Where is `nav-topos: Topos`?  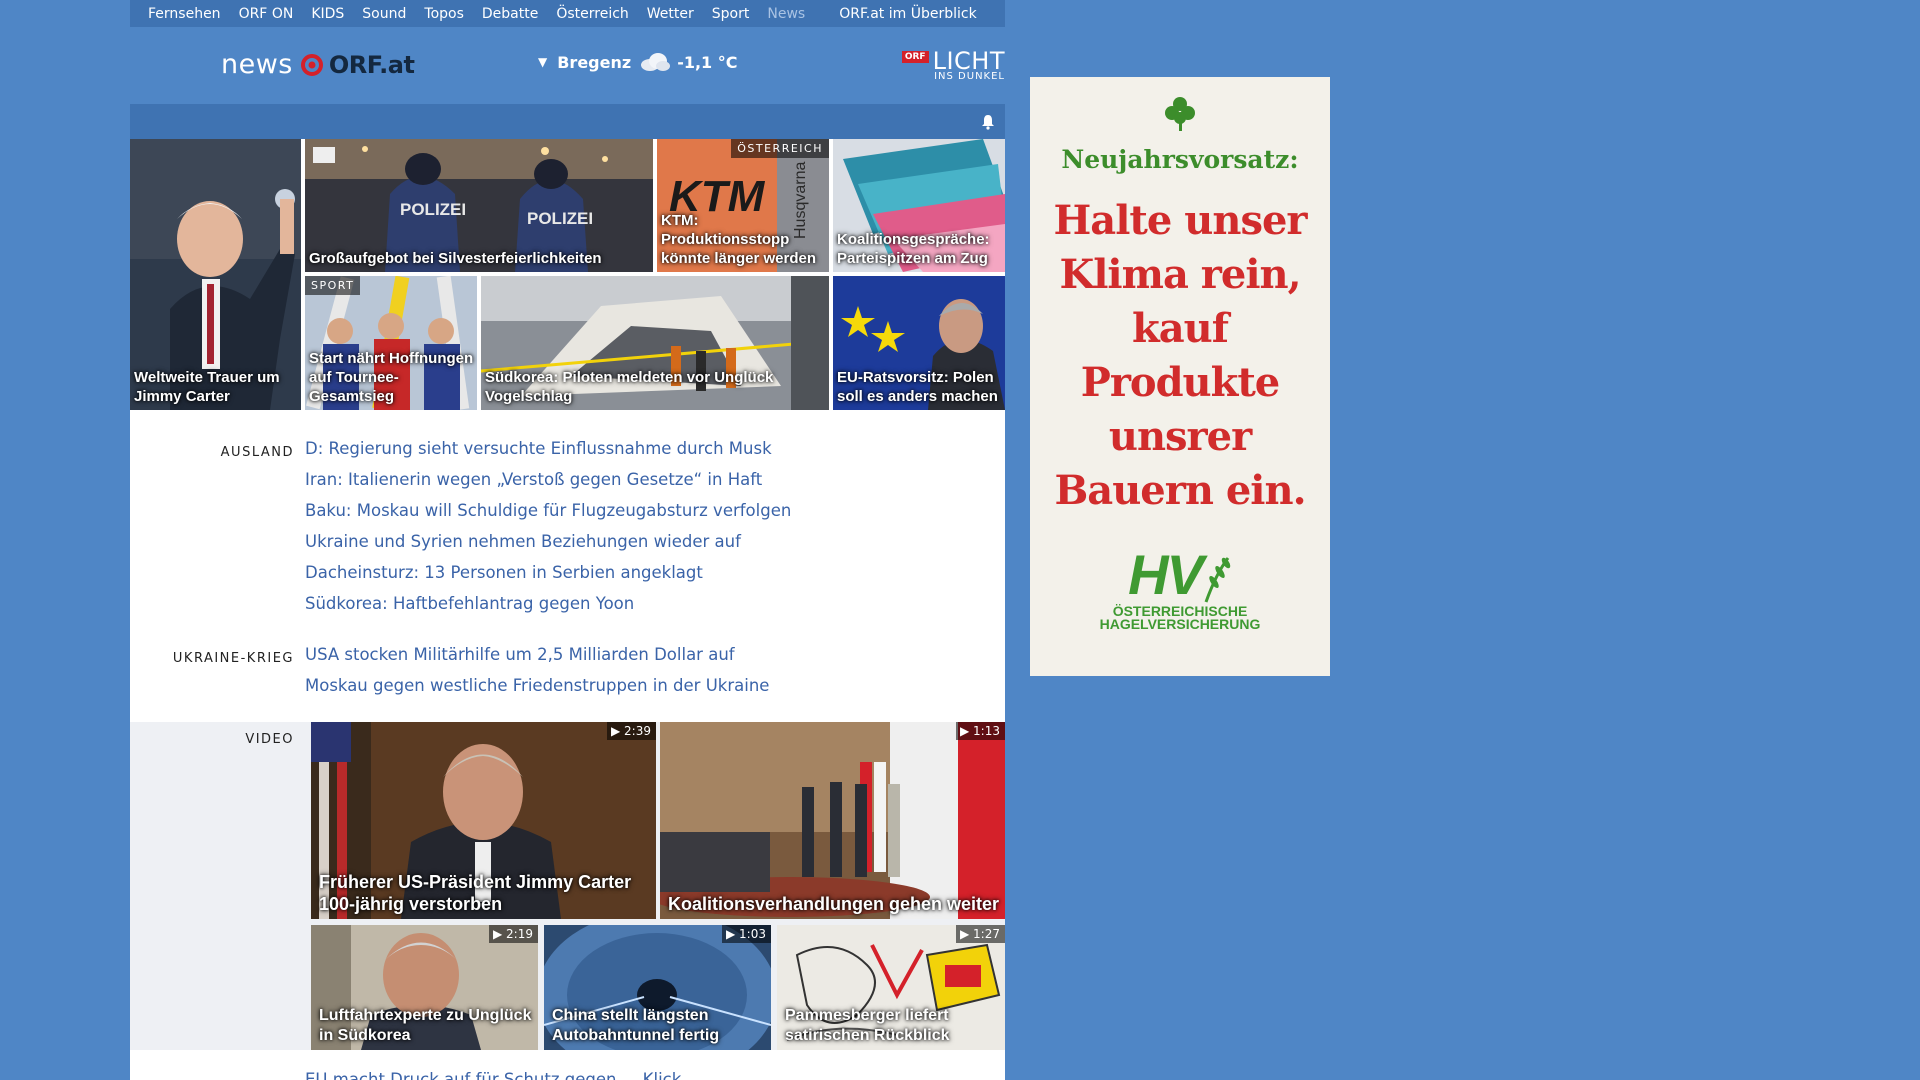 nav-topos: Topos is located at coordinates (443, 14).